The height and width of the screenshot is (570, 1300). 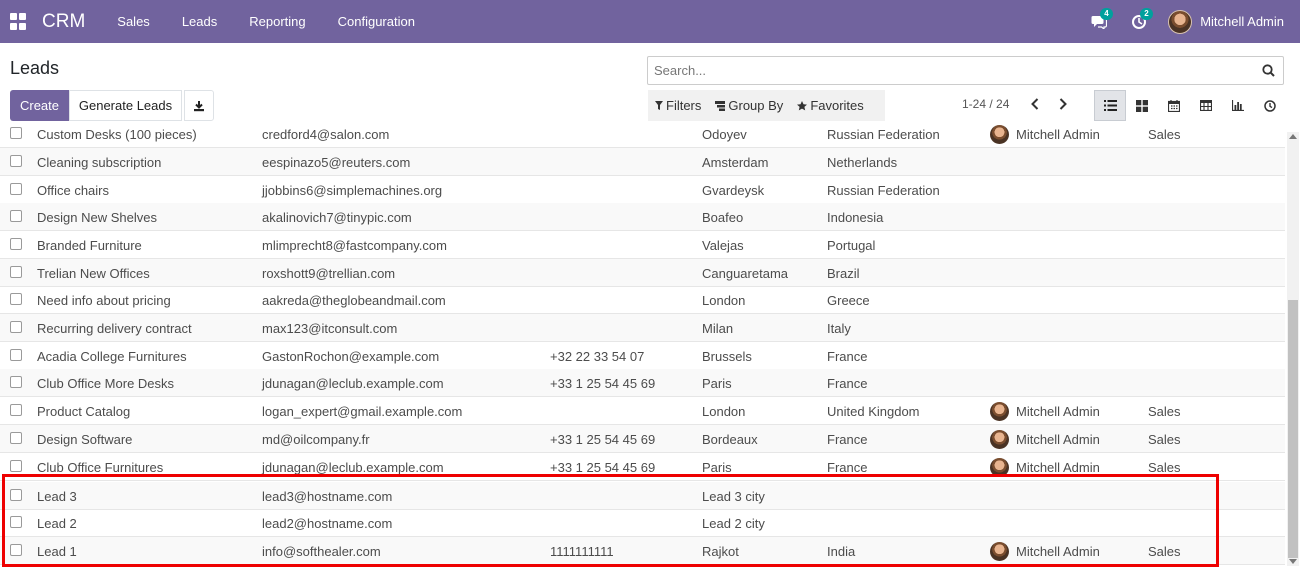 I want to click on lead-email: credford4@salon.com, so click(x=326, y=134).